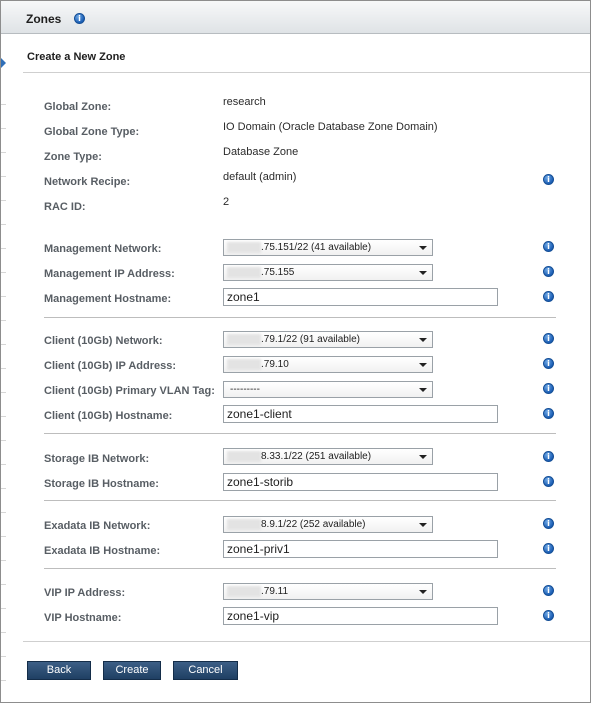 The height and width of the screenshot is (703, 591). I want to click on storage-ib-hostname-label: Storage IB Hostname:, so click(101, 484).